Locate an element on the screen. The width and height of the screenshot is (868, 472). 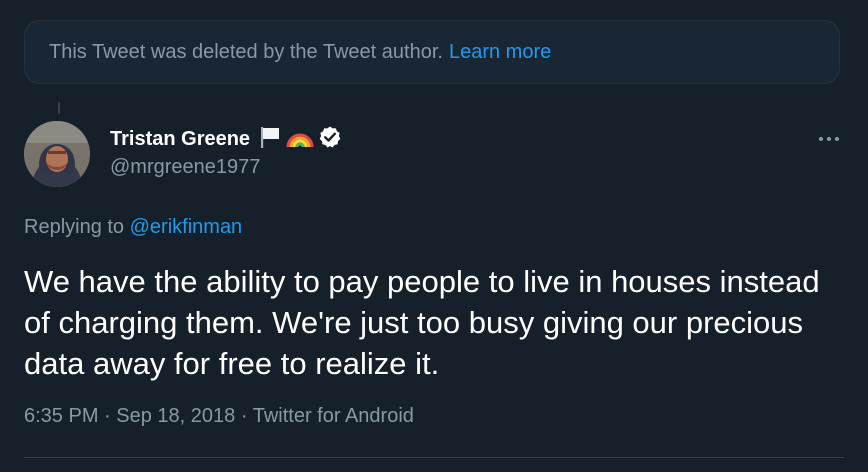
learn-more-link: Learn more is located at coordinates (500, 52).